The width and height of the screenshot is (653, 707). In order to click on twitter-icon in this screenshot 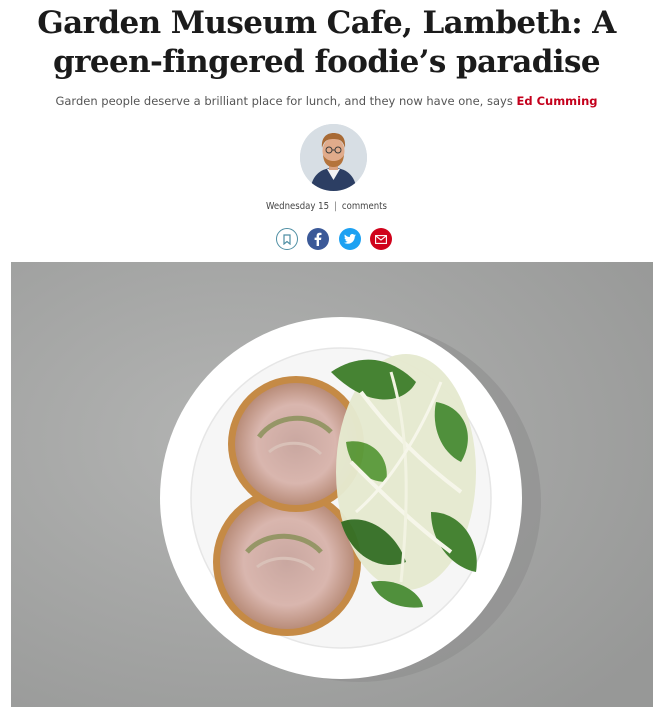, I will do `click(349, 239)`.